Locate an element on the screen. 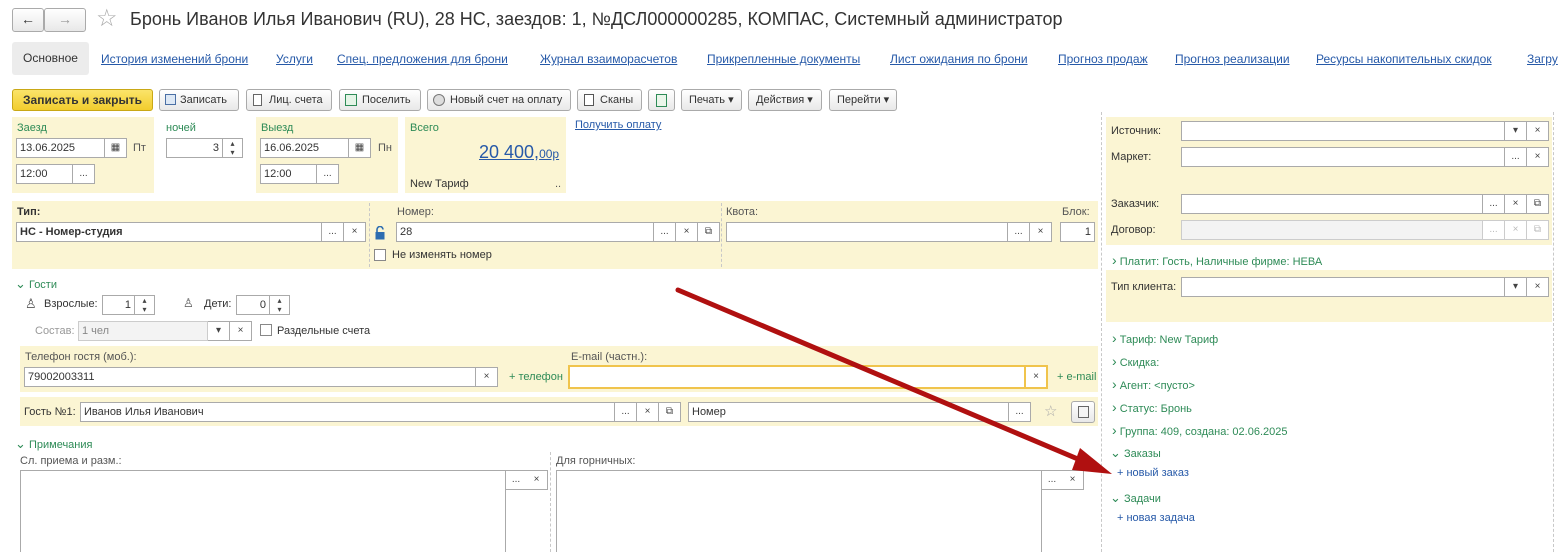 The width and height of the screenshot is (1559, 552). new-invoice-button: Новый счет на оплату is located at coordinates (499, 100).